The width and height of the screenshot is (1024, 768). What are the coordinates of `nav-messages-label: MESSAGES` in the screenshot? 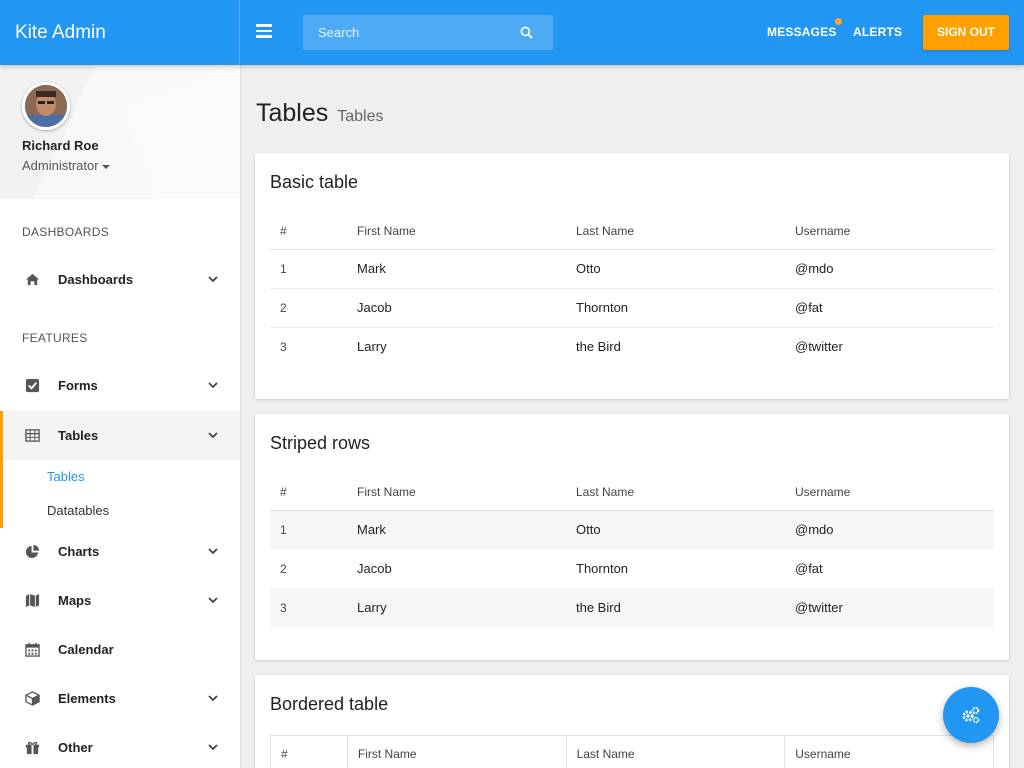 It's located at (802, 32).